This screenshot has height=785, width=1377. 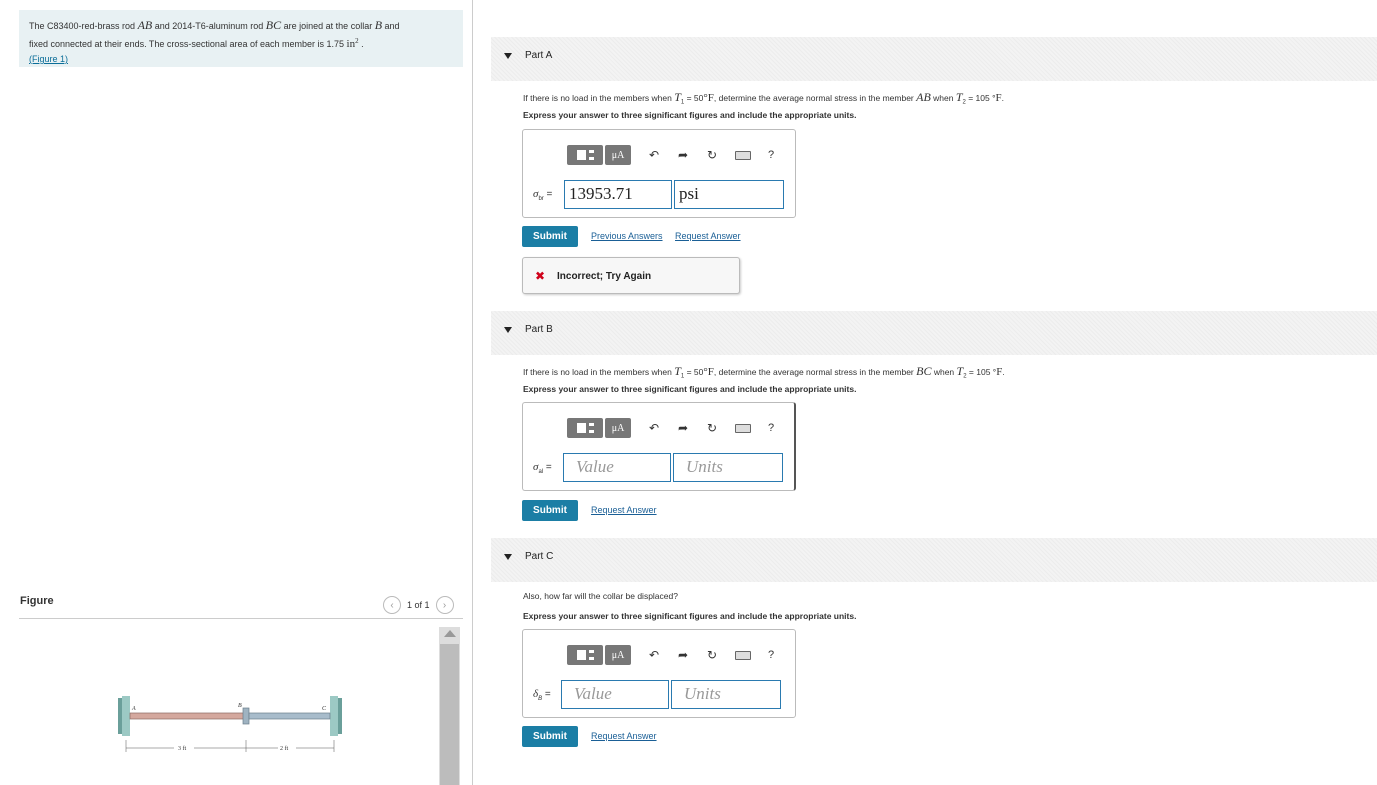 I want to click on value-field: 13953.71, so click(x=618, y=194).